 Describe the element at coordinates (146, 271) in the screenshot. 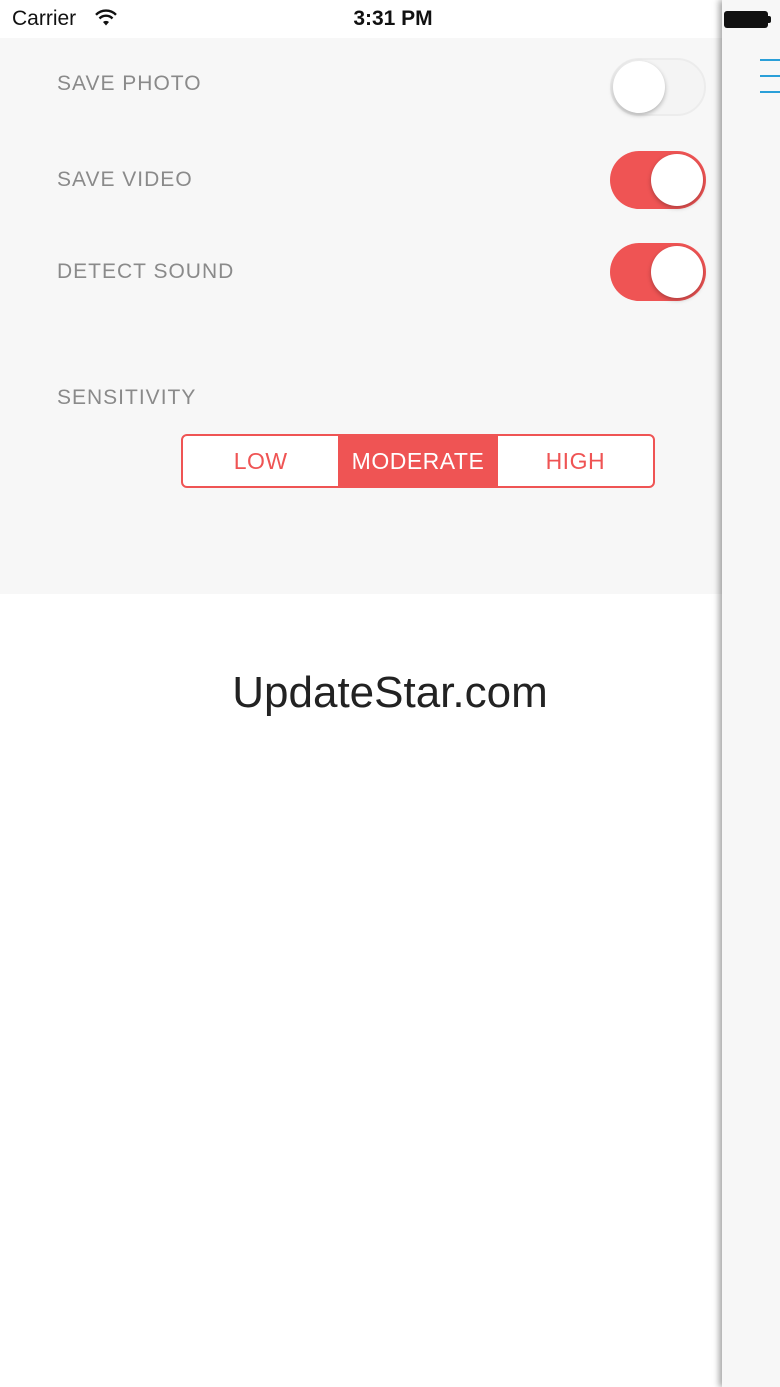

I see `detect-sound-label: DETECT SOUND` at that location.